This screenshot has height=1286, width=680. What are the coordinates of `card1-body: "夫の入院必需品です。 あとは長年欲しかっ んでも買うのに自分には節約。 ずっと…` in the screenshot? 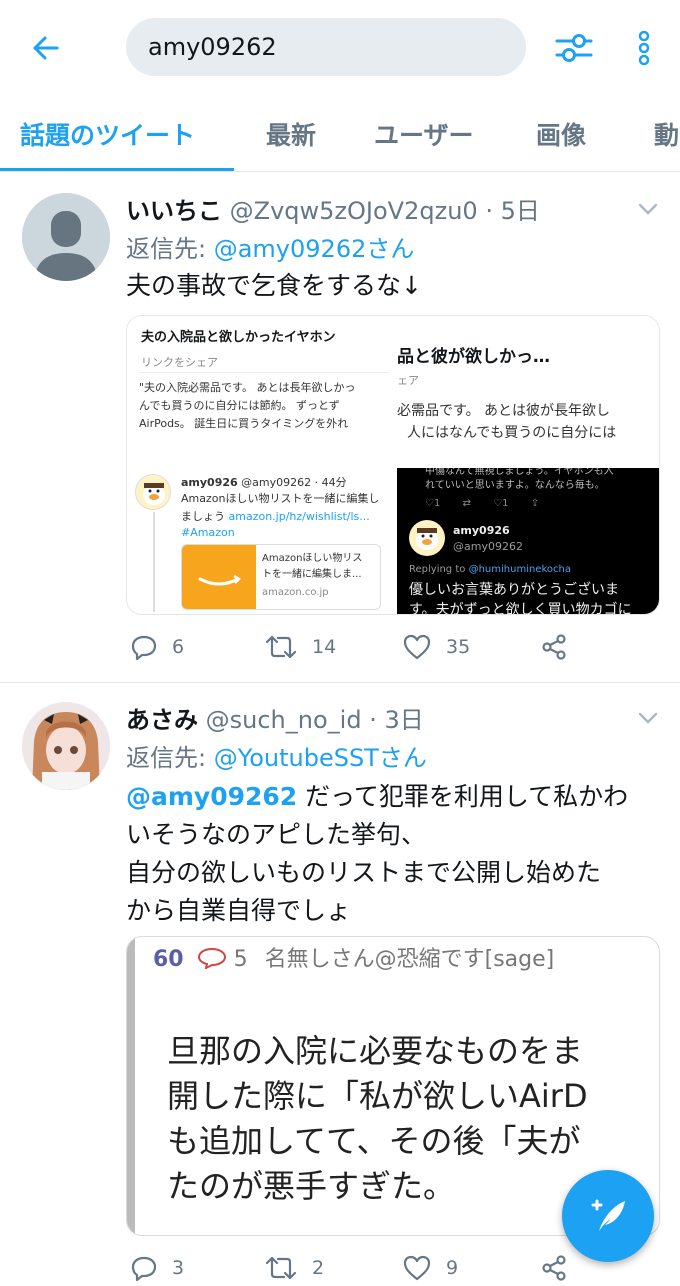 It's located at (264, 413).